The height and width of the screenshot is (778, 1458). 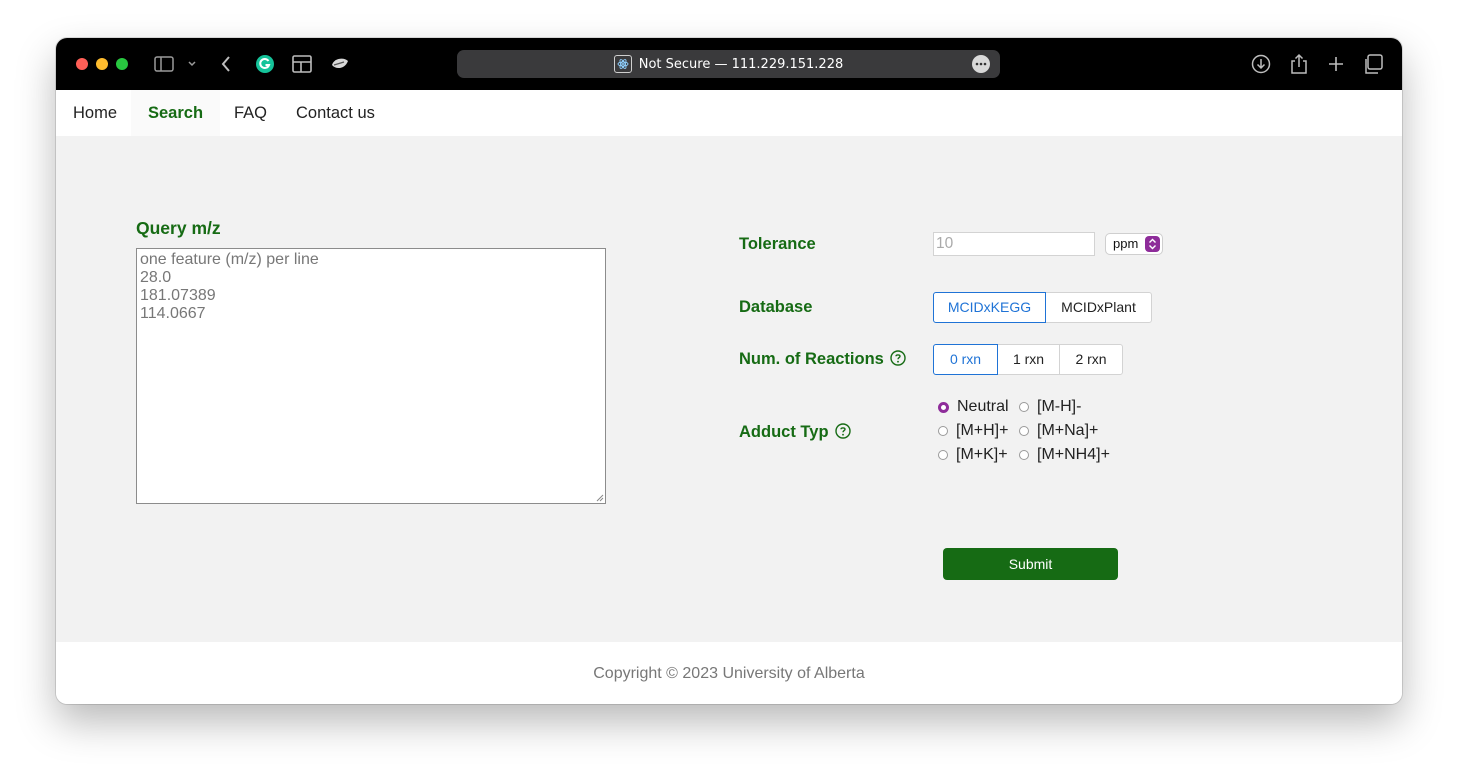 What do you see at coordinates (250, 113) in the screenshot?
I see `nav-faq: FAQ` at bounding box center [250, 113].